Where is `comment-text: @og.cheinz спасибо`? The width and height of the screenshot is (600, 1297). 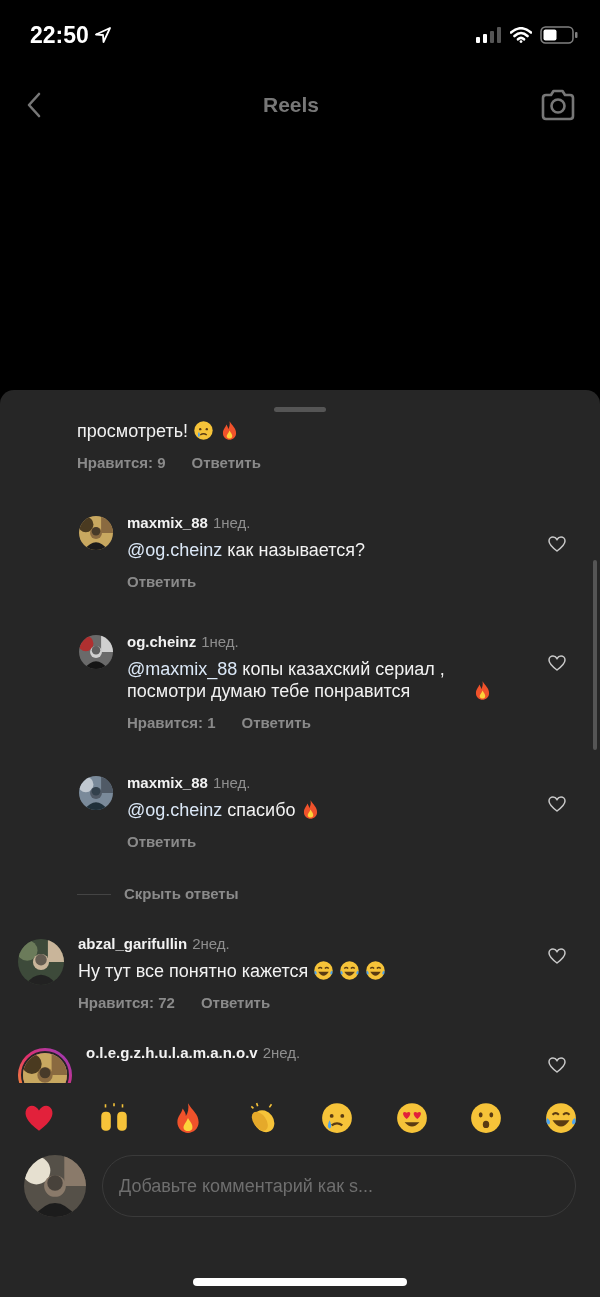 comment-text: @og.cheinz спасибо is located at coordinates (211, 810).